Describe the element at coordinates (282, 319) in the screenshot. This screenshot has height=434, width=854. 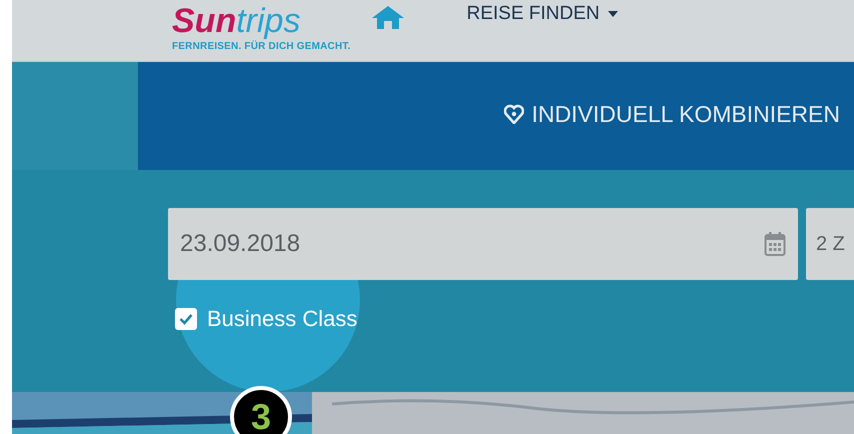
I see `checkbox-label: Business Class` at that location.